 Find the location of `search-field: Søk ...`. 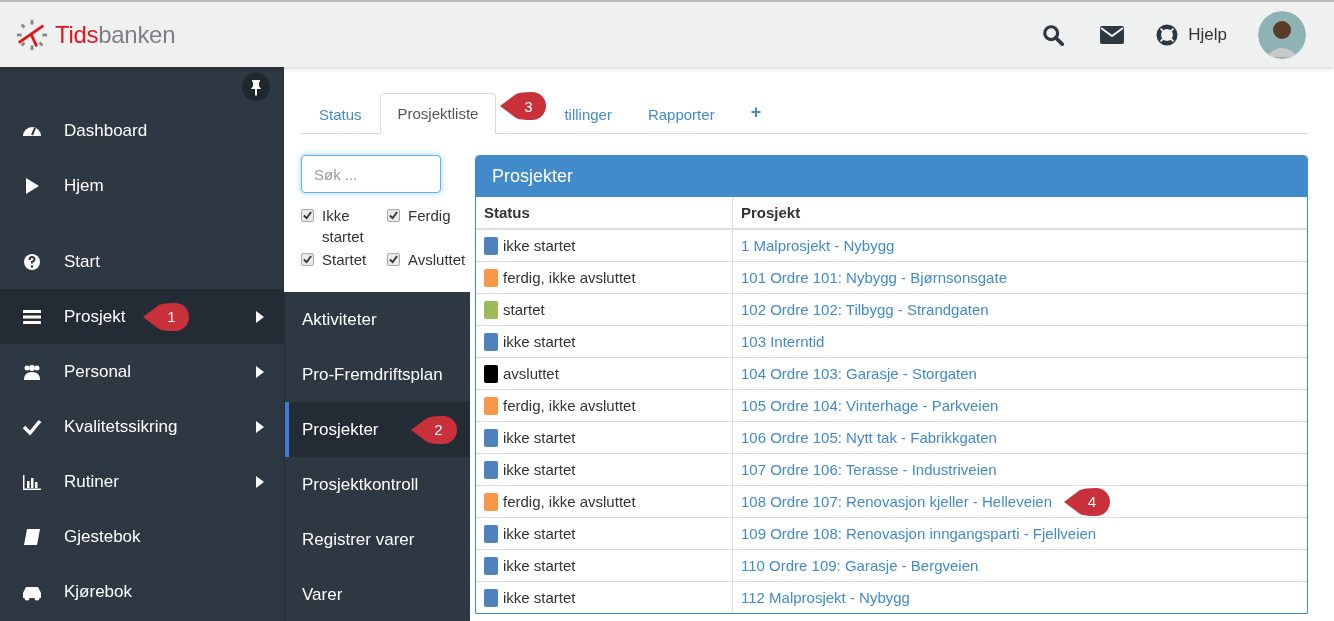

search-field: Søk ... is located at coordinates (371, 174).